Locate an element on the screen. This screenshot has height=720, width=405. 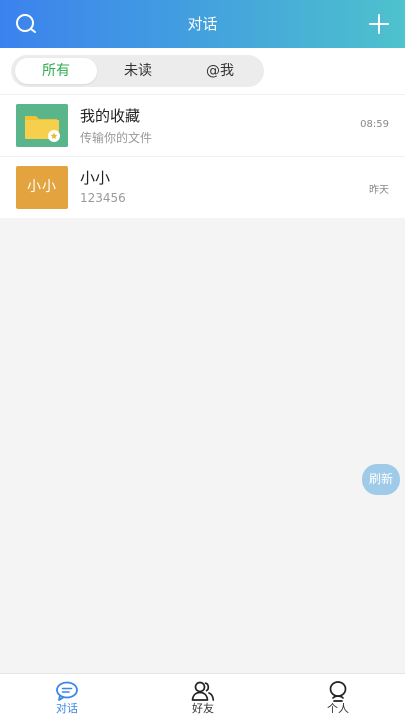
folder-star-icon is located at coordinates (42, 125).